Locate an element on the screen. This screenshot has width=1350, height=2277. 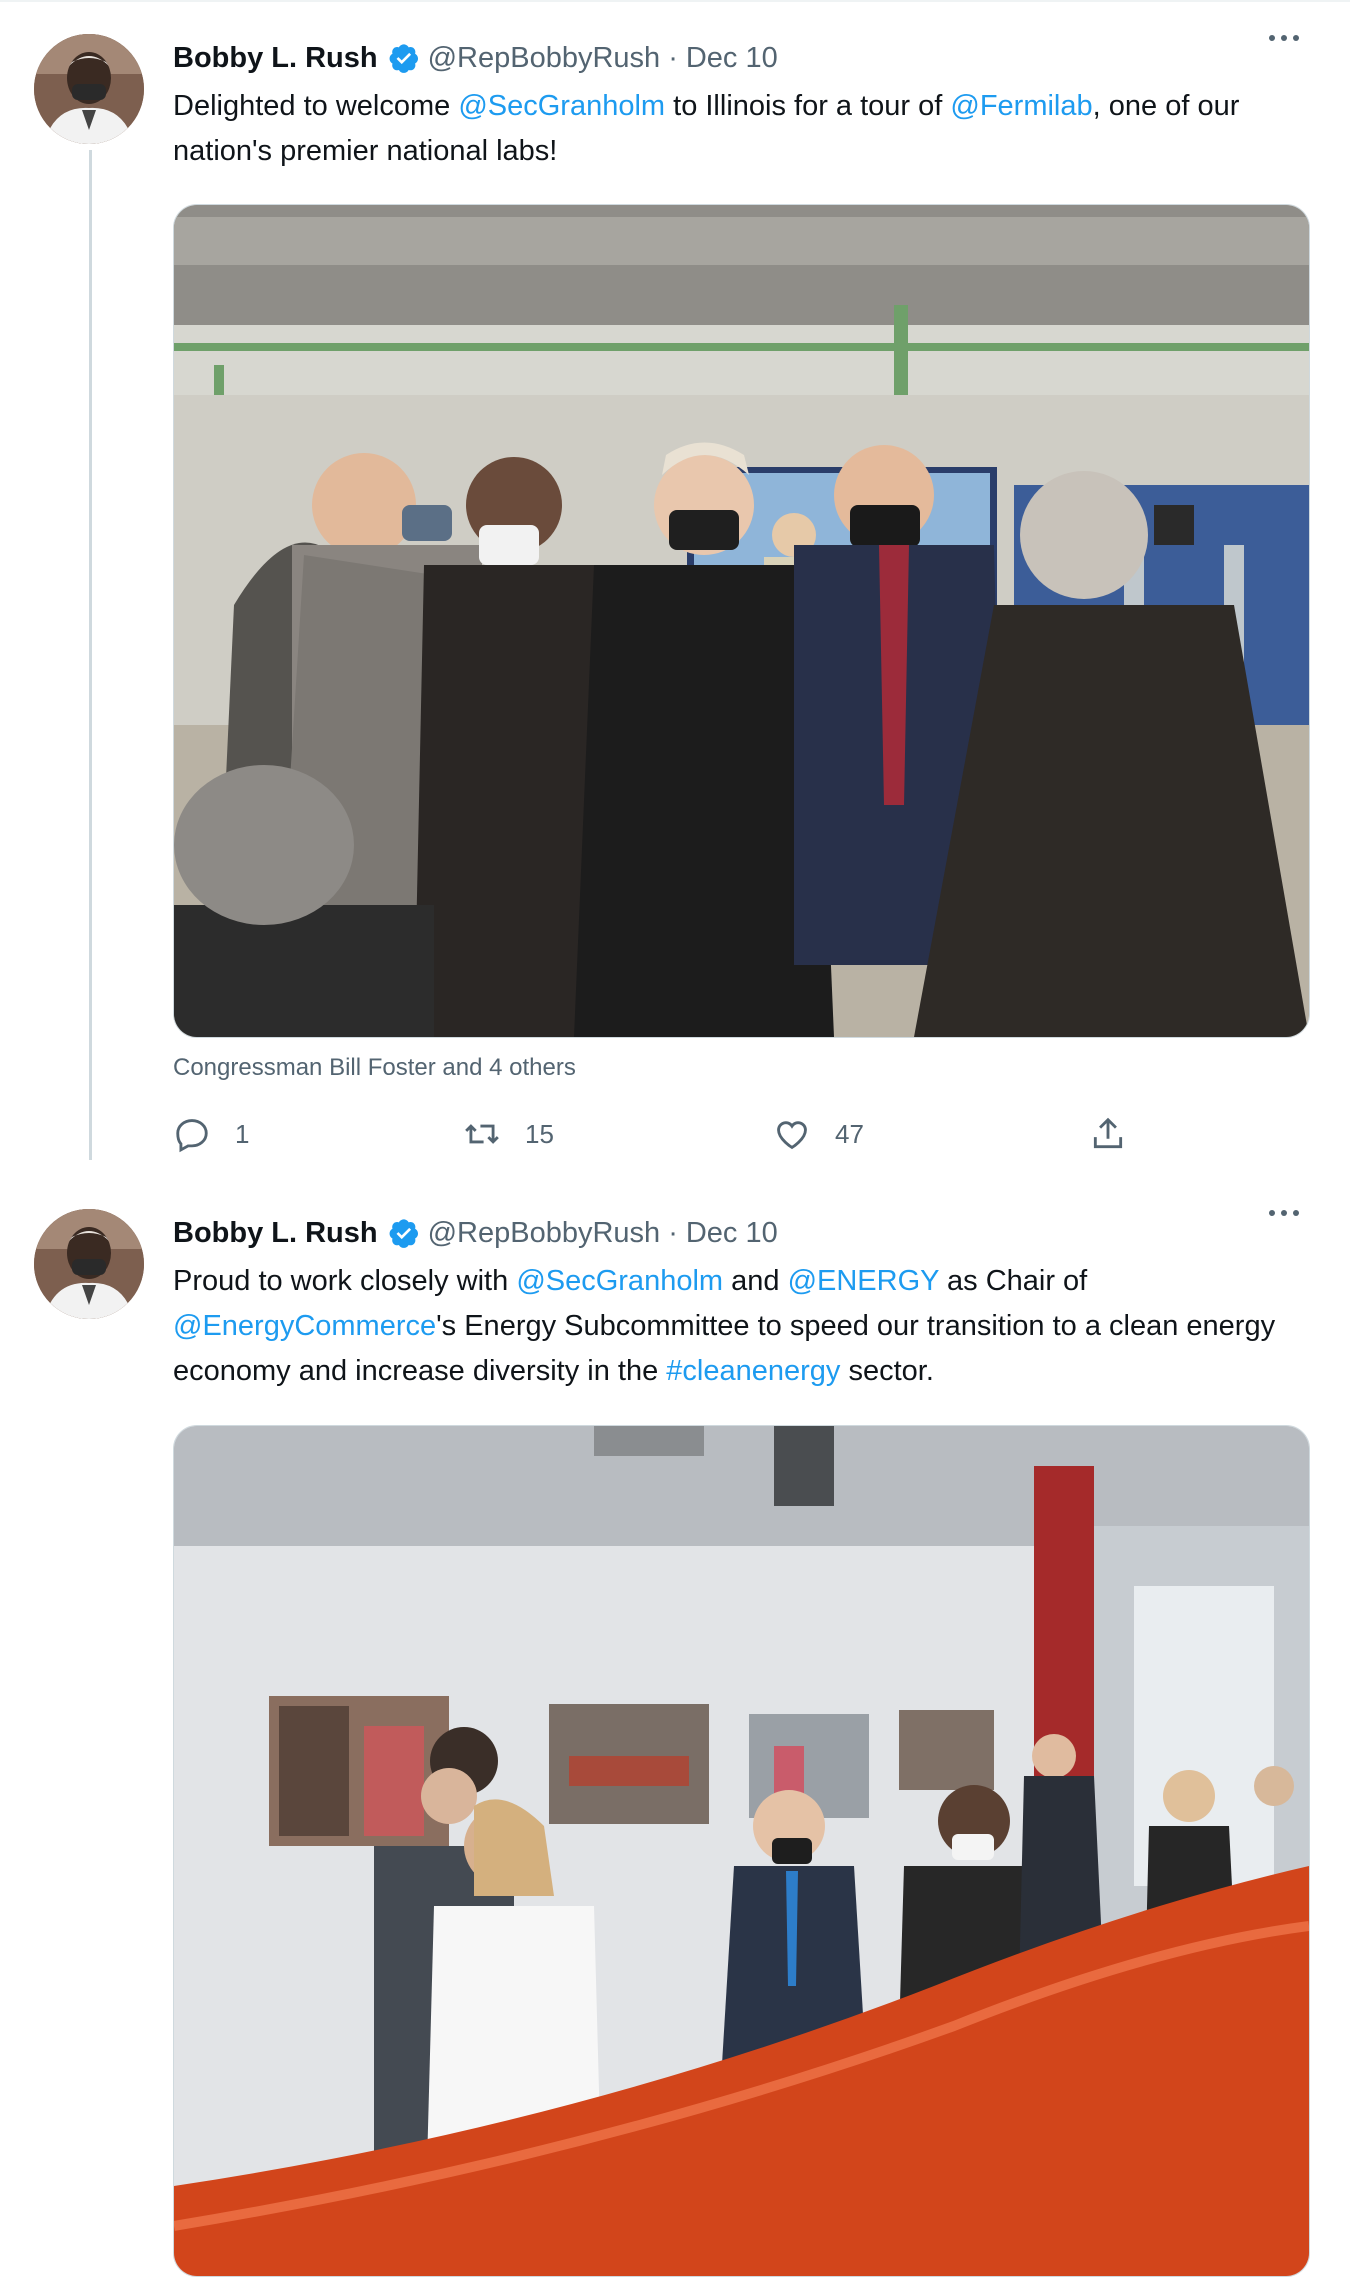
text-segment: to Illinois for a tour of is located at coordinates (808, 106).